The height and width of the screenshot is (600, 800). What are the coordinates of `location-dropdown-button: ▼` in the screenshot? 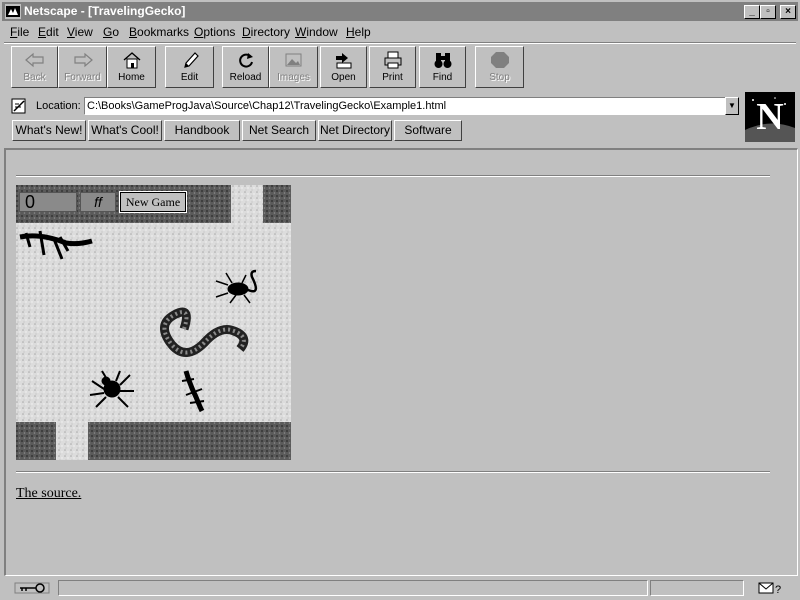 It's located at (732, 106).